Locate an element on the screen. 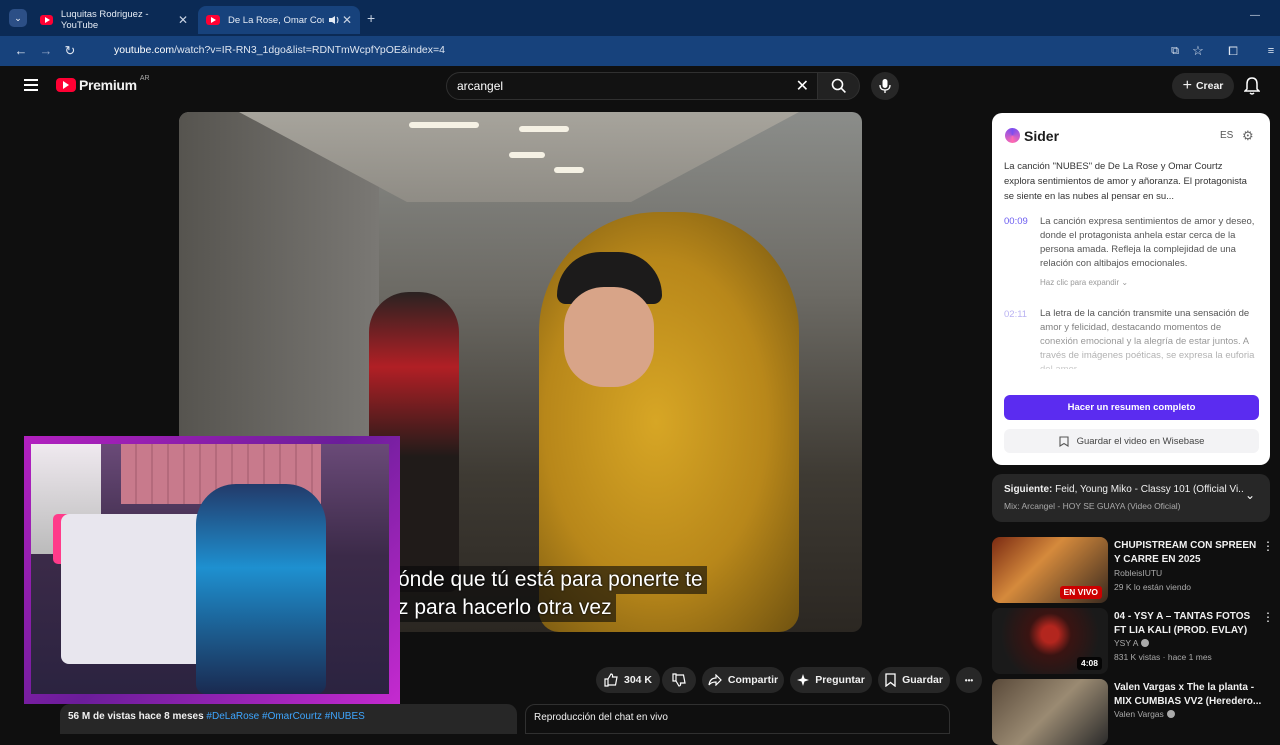  forward-icon: → is located at coordinates (46, 51).